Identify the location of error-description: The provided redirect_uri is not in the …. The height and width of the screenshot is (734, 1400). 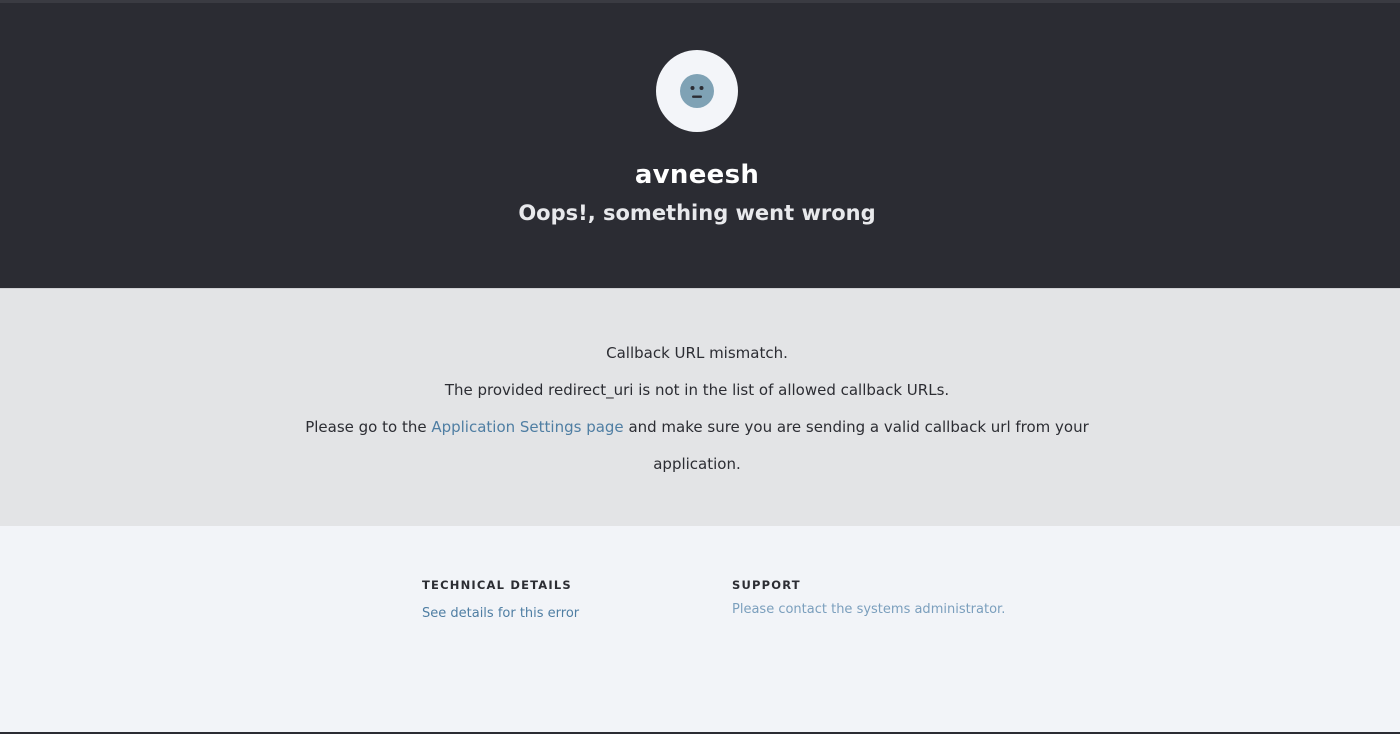
(697, 390).